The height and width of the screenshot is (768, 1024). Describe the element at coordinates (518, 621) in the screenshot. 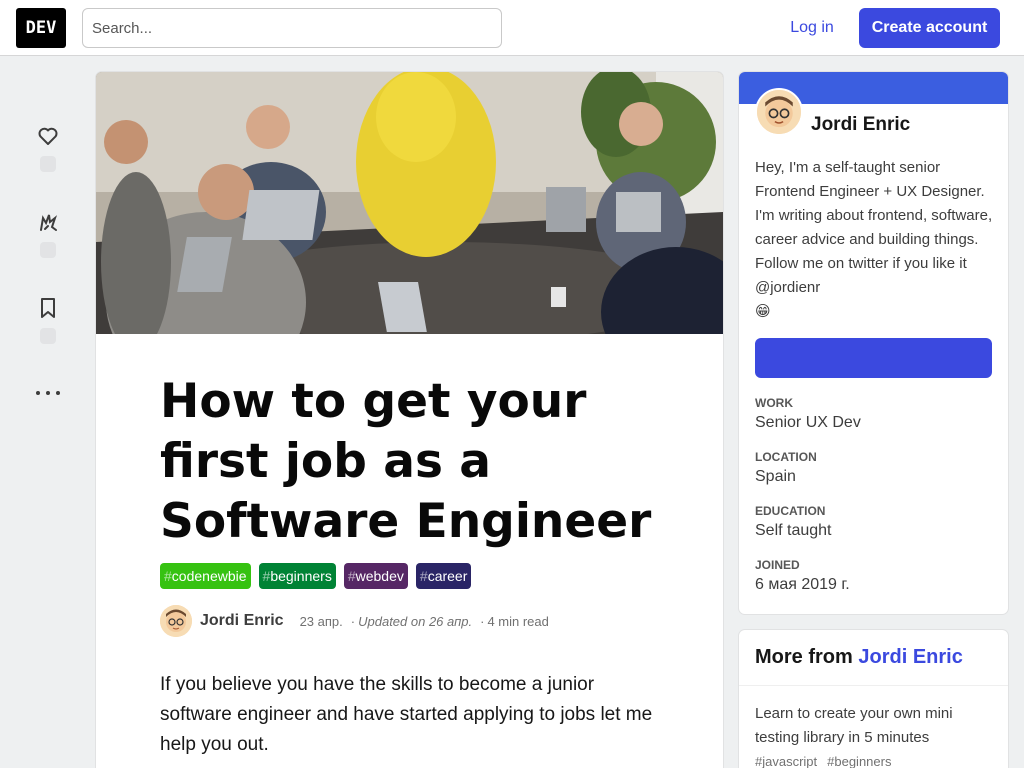

I see `read-time: 4 min read` at that location.